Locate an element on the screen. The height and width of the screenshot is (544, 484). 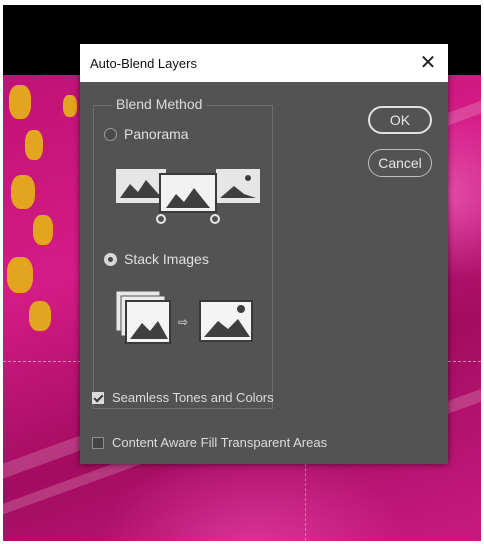
radio-selected is located at coordinates (110, 259).